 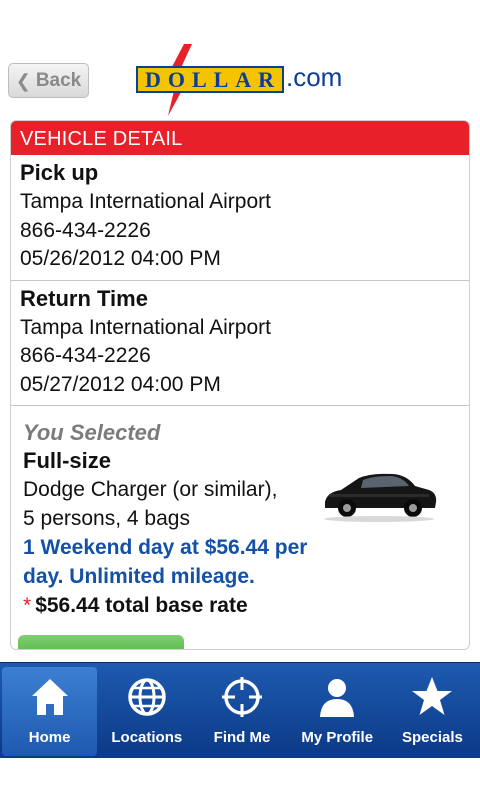 What do you see at coordinates (432, 696) in the screenshot?
I see `star-icon` at bounding box center [432, 696].